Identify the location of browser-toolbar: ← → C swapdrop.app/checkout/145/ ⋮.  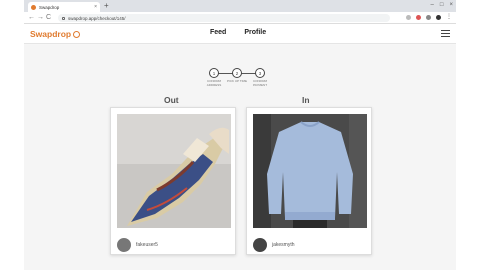
(240, 18).